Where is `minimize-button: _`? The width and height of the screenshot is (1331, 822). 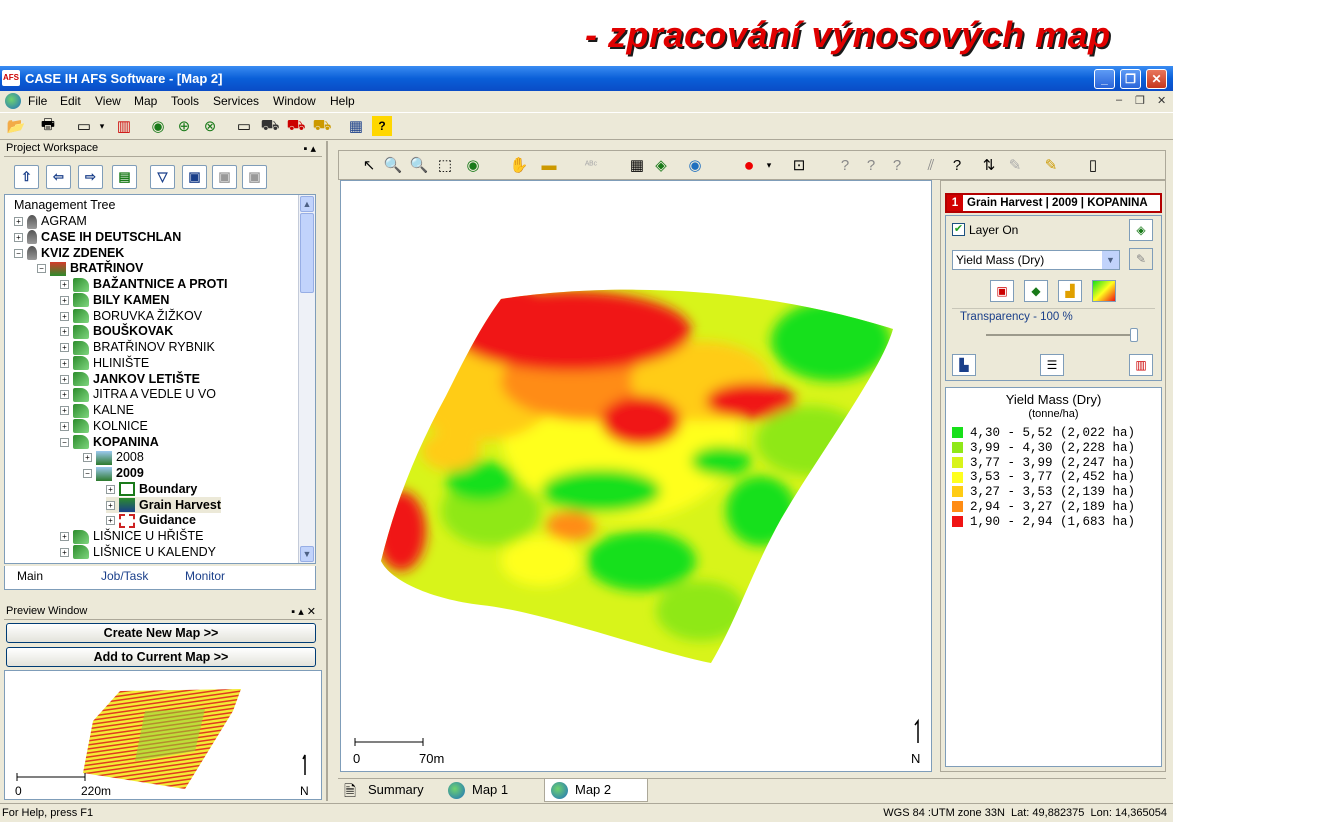
minimize-button: _ is located at coordinates (1104, 79).